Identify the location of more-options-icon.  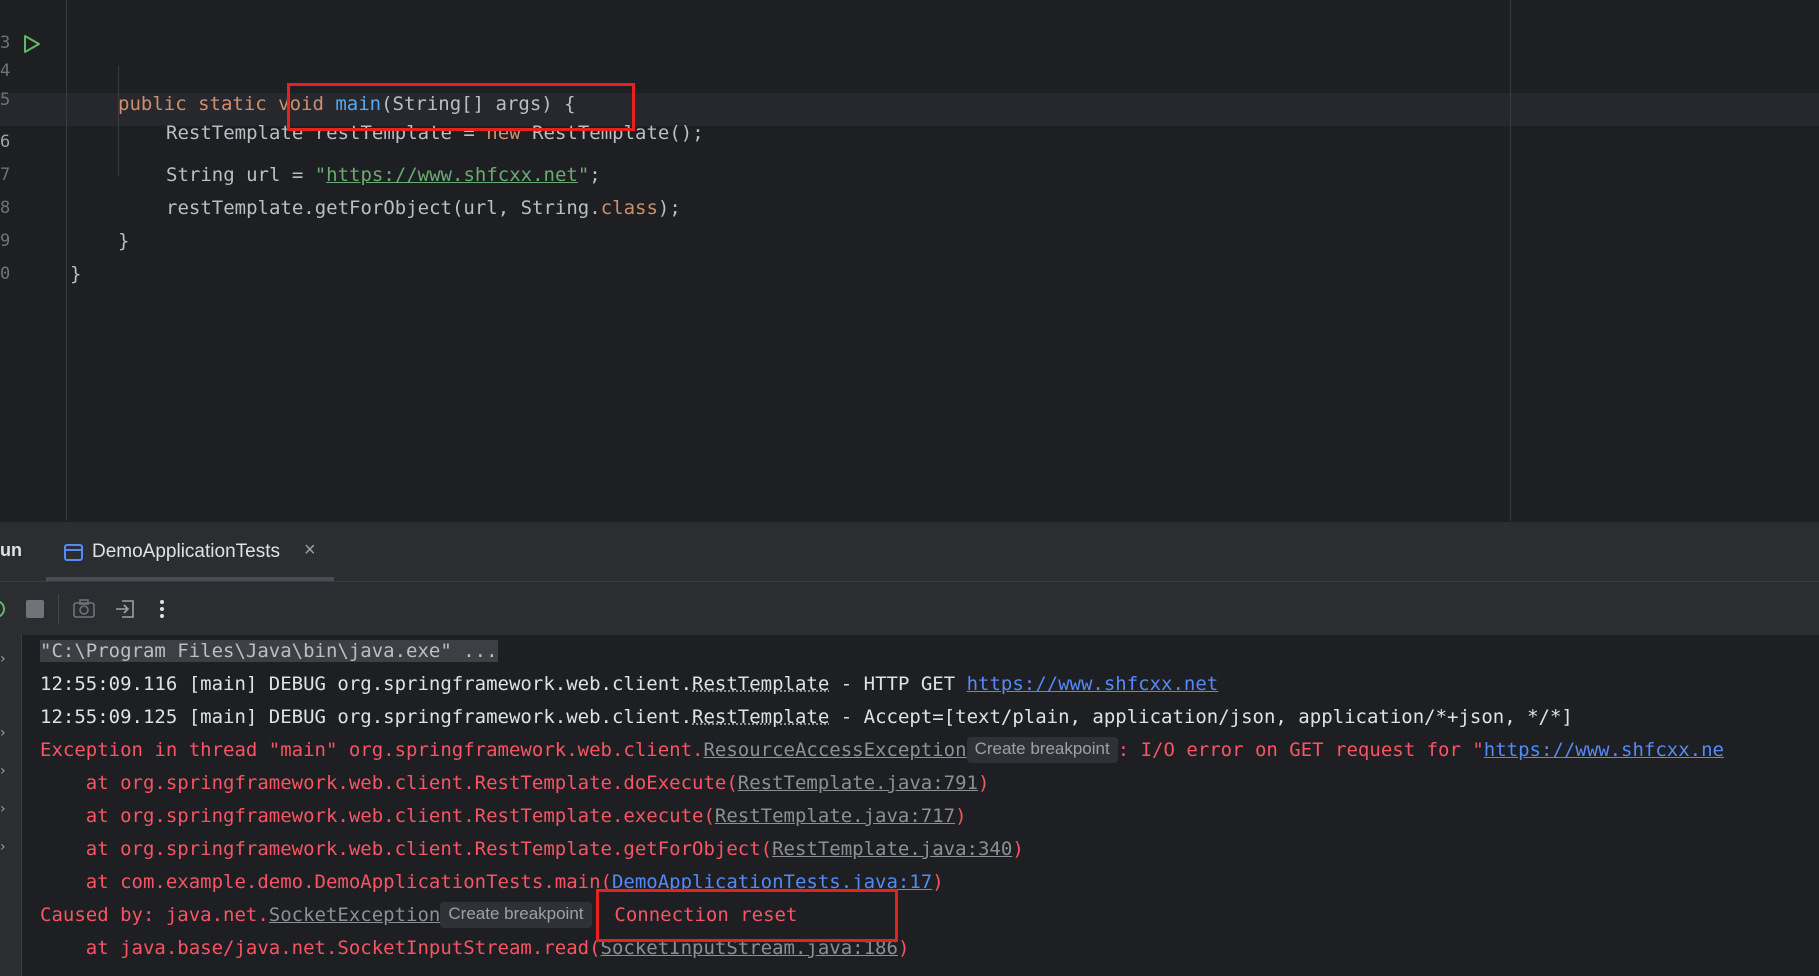
(162, 609).